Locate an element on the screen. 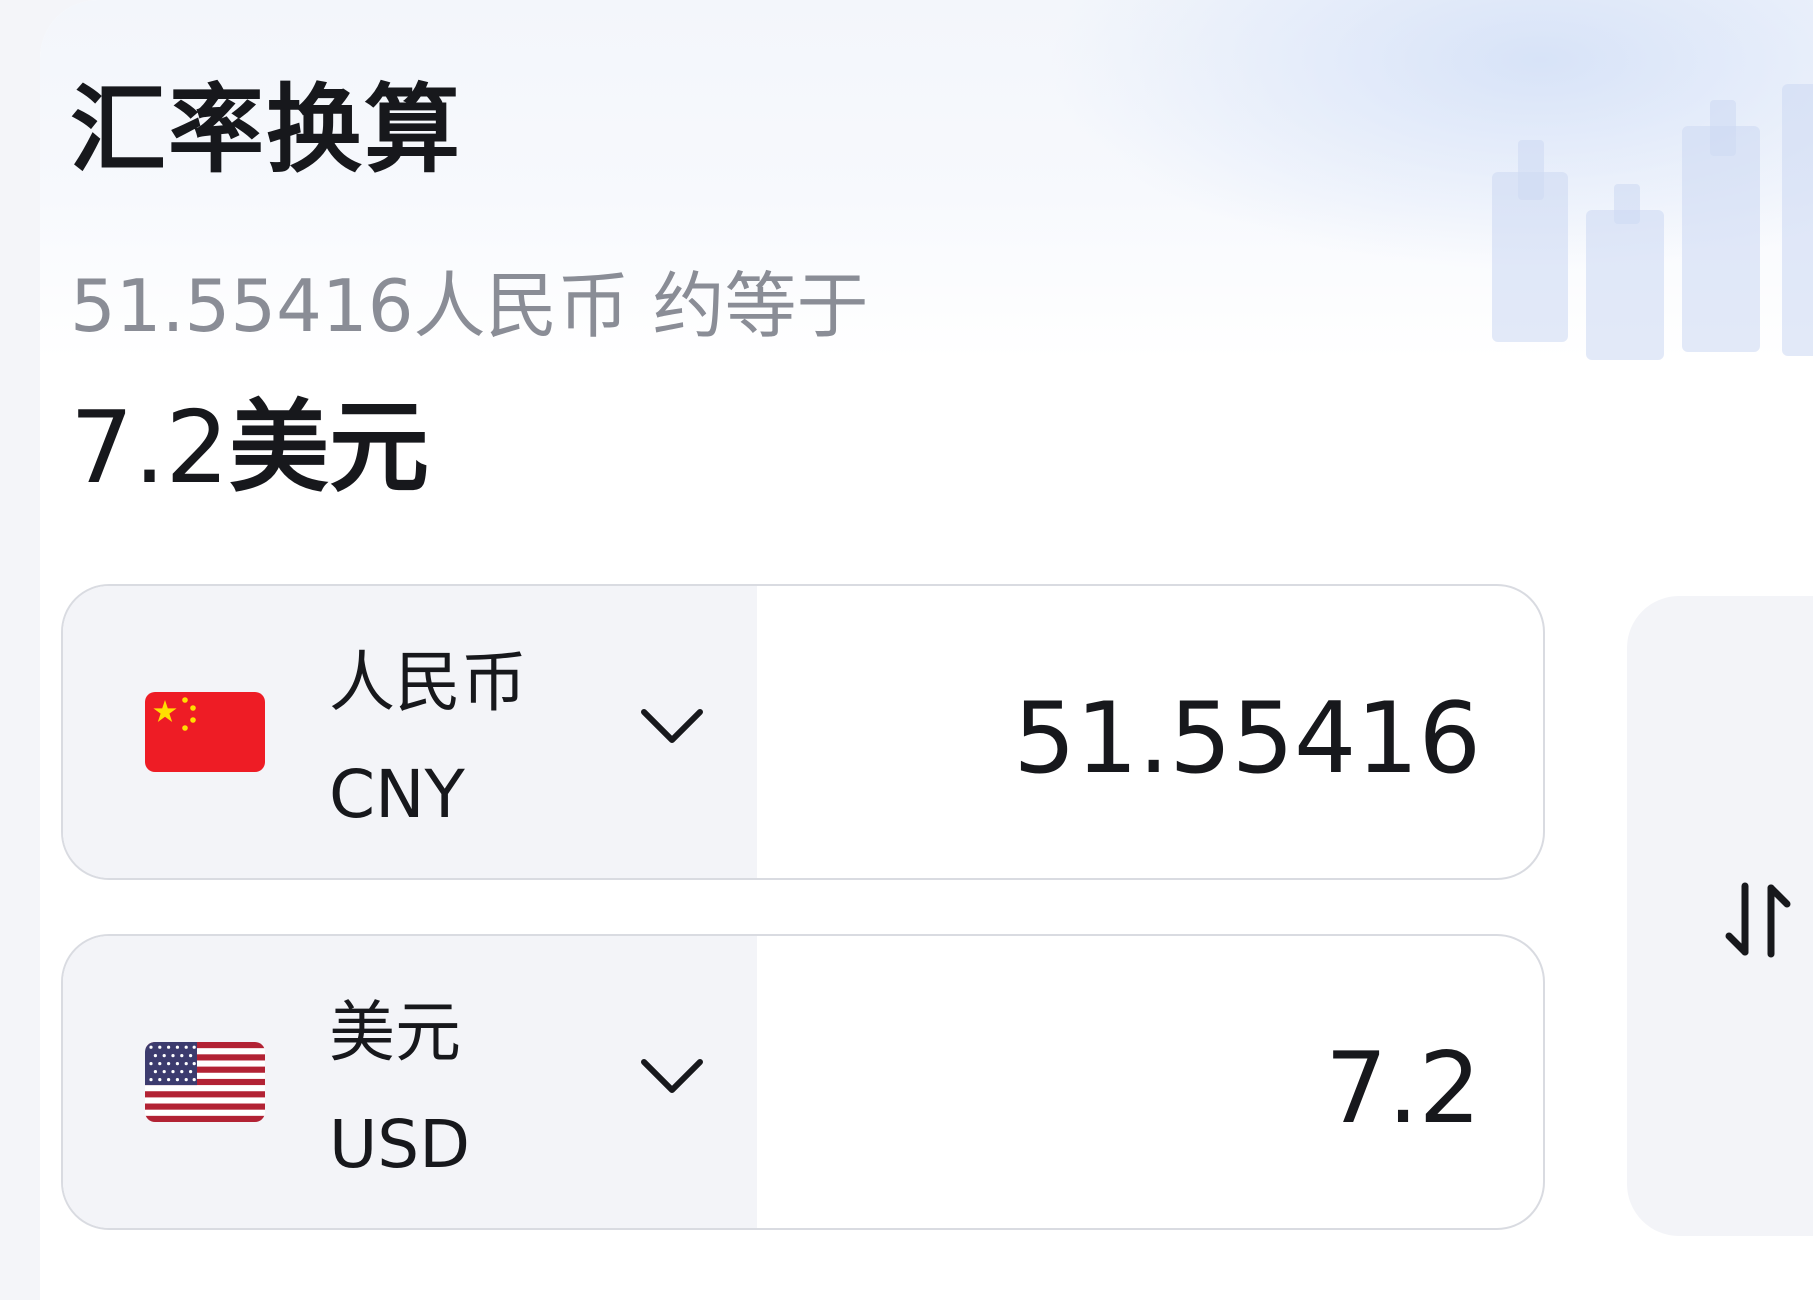 This screenshot has height=1300, width=1813. result-unit: 美元 is located at coordinates (329, 447).